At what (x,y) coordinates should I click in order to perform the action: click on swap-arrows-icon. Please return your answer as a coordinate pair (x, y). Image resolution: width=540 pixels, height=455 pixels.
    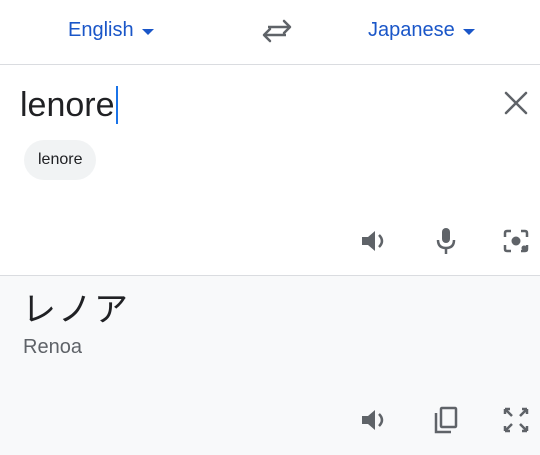
    Looking at the image, I should click on (277, 31).